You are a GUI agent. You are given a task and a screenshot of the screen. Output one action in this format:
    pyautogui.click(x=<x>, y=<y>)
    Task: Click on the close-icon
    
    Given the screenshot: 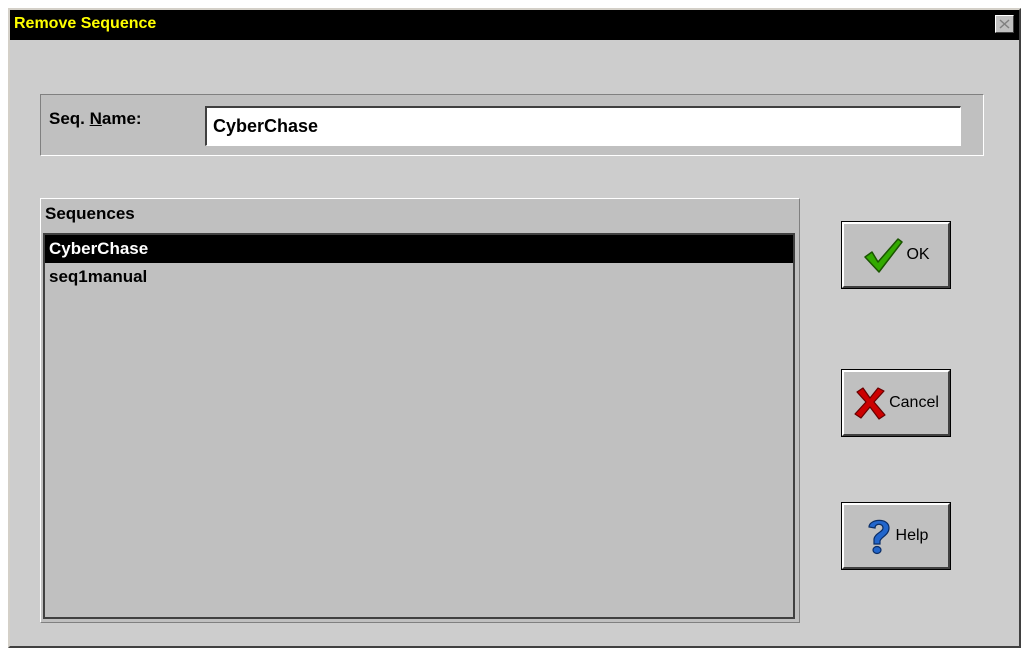 What is the action you would take?
    pyautogui.click(x=1004, y=24)
    